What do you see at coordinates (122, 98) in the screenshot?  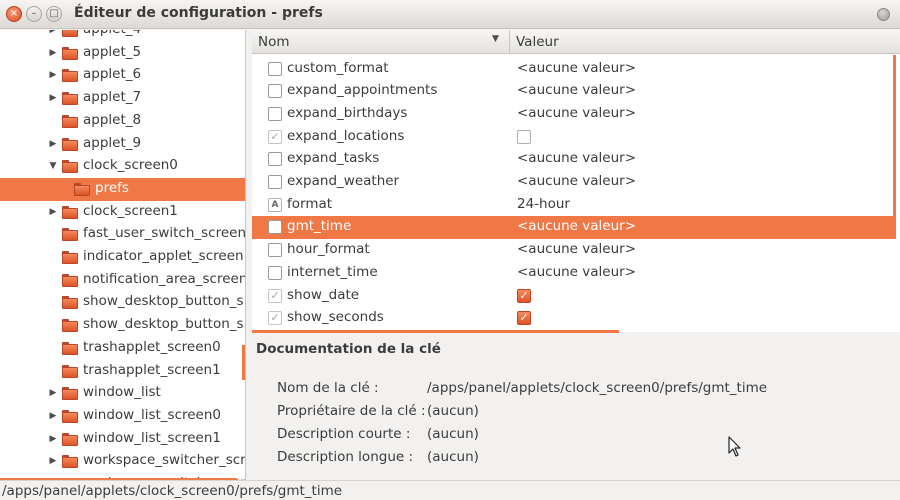 I see `tree-item: ▶ applet_7` at bounding box center [122, 98].